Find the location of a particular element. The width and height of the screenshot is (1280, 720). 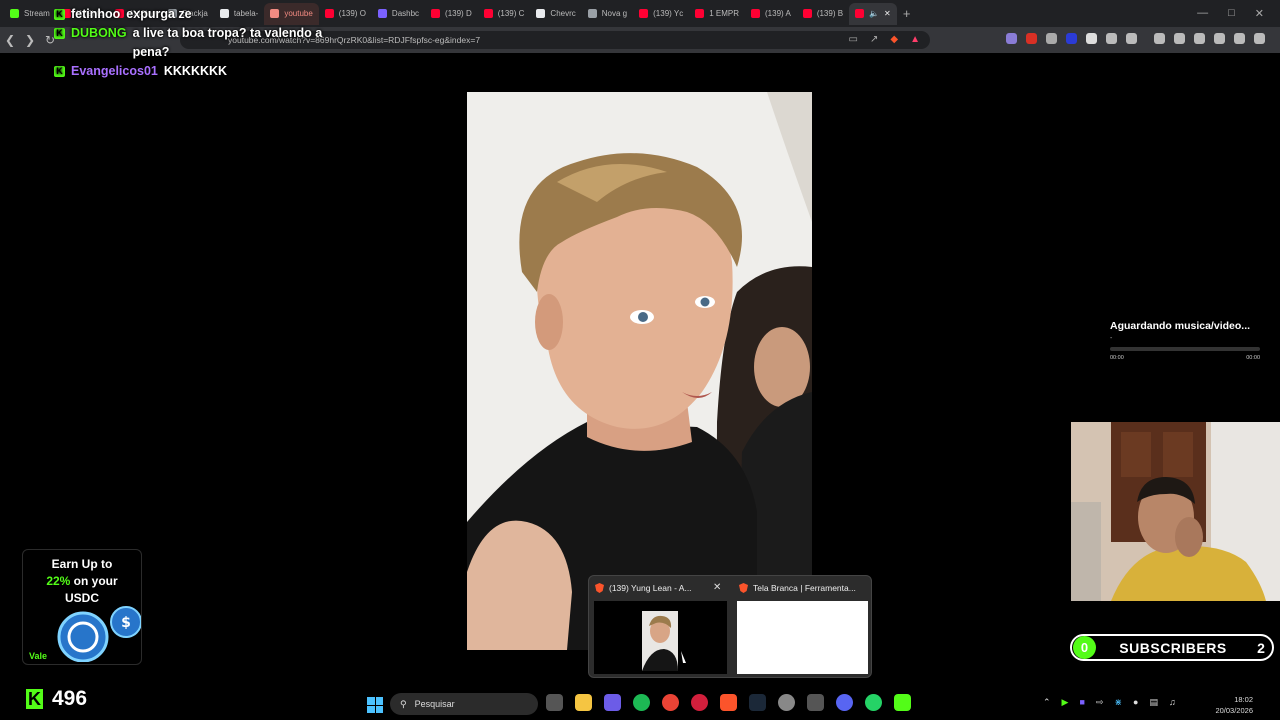

browser-tab: Stream is located at coordinates (30, 14).